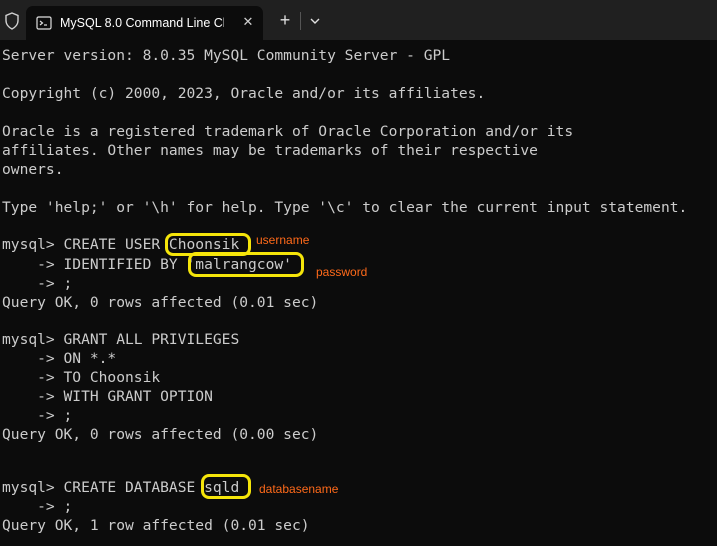 Image resolution: width=717 pixels, height=546 pixels. What do you see at coordinates (342, 272) in the screenshot?
I see `password-annotation: password` at bounding box center [342, 272].